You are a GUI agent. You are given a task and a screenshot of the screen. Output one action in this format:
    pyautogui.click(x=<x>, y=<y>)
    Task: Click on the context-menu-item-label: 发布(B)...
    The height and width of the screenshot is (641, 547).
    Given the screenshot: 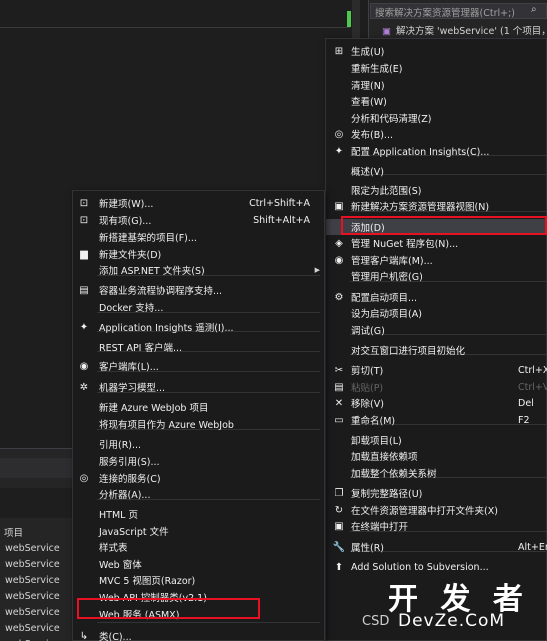 What is the action you would take?
    pyautogui.click(x=372, y=135)
    